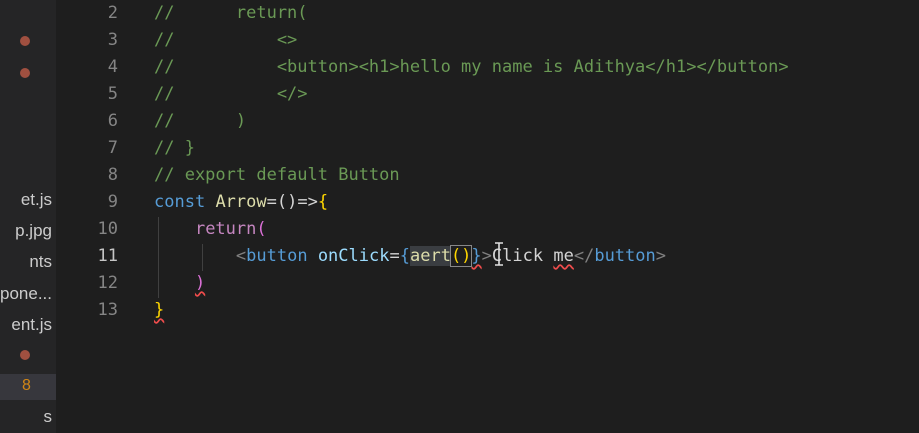  What do you see at coordinates (107, 310) in the screenshot?
I see `line-number: 13` at bounding box center [107, 310].